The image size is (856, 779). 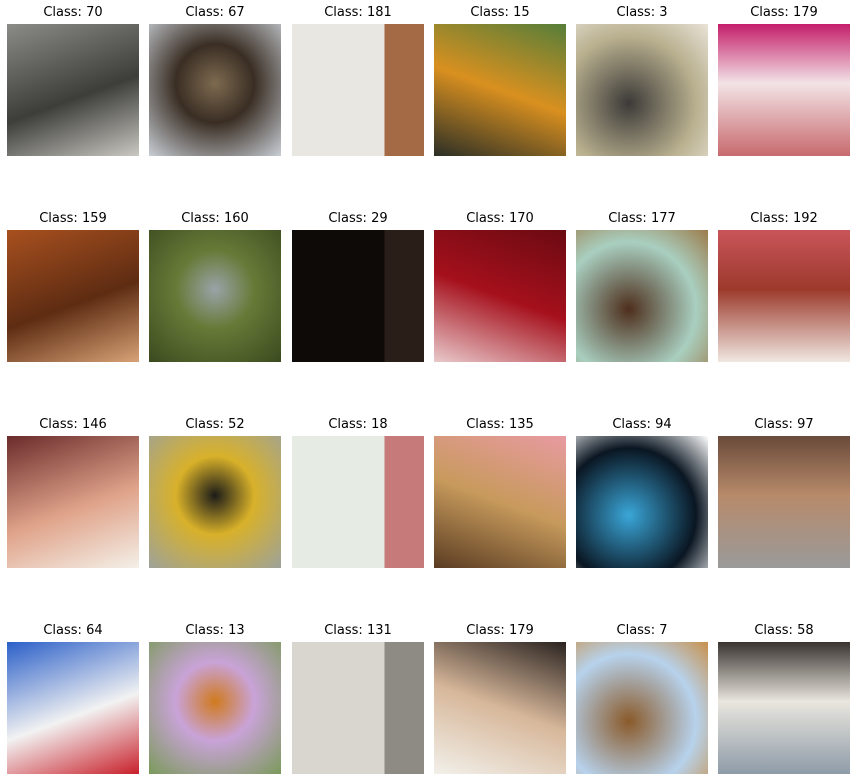 I want to click on class-caption: Class: 15, so click(x=500, y=12).